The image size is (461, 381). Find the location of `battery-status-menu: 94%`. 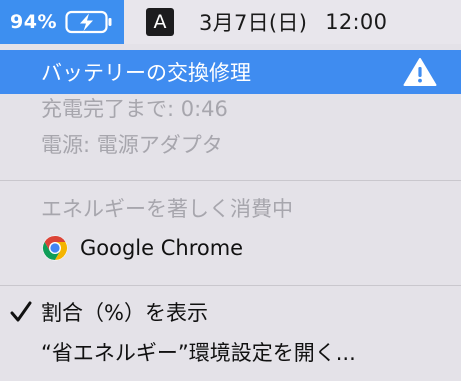

battery-status-menu: 94% is located at coordinates (62, 22).